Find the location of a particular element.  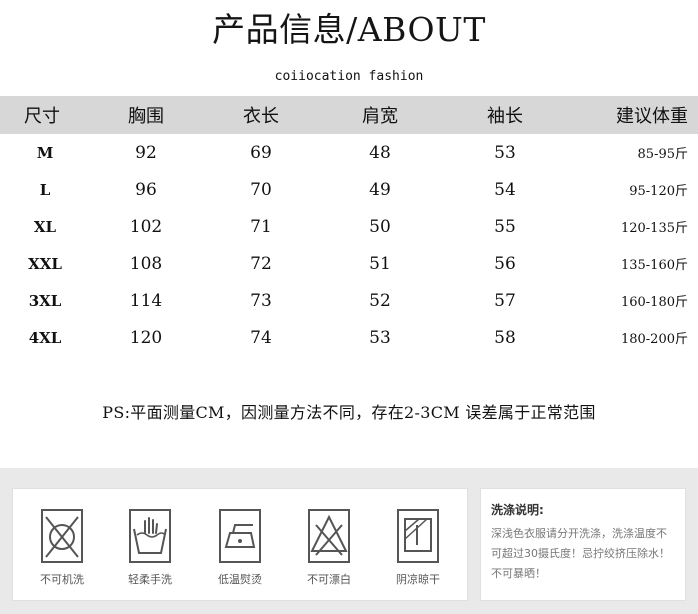

cell-shoulder: 52 is located at coordinates (380, 300).